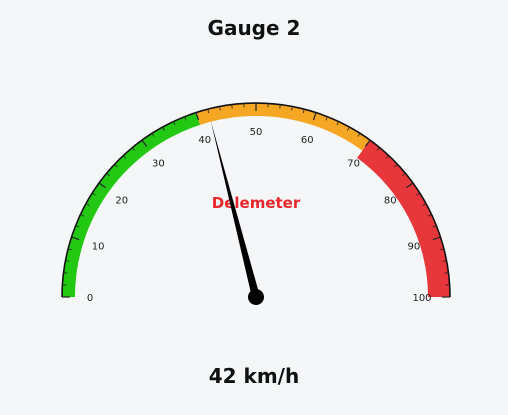 The height and width of the screenshot is (415, 508). Describe the element at coordinates (414, 247) in the screenshot. I see `tick-label-90: 90` at that location.